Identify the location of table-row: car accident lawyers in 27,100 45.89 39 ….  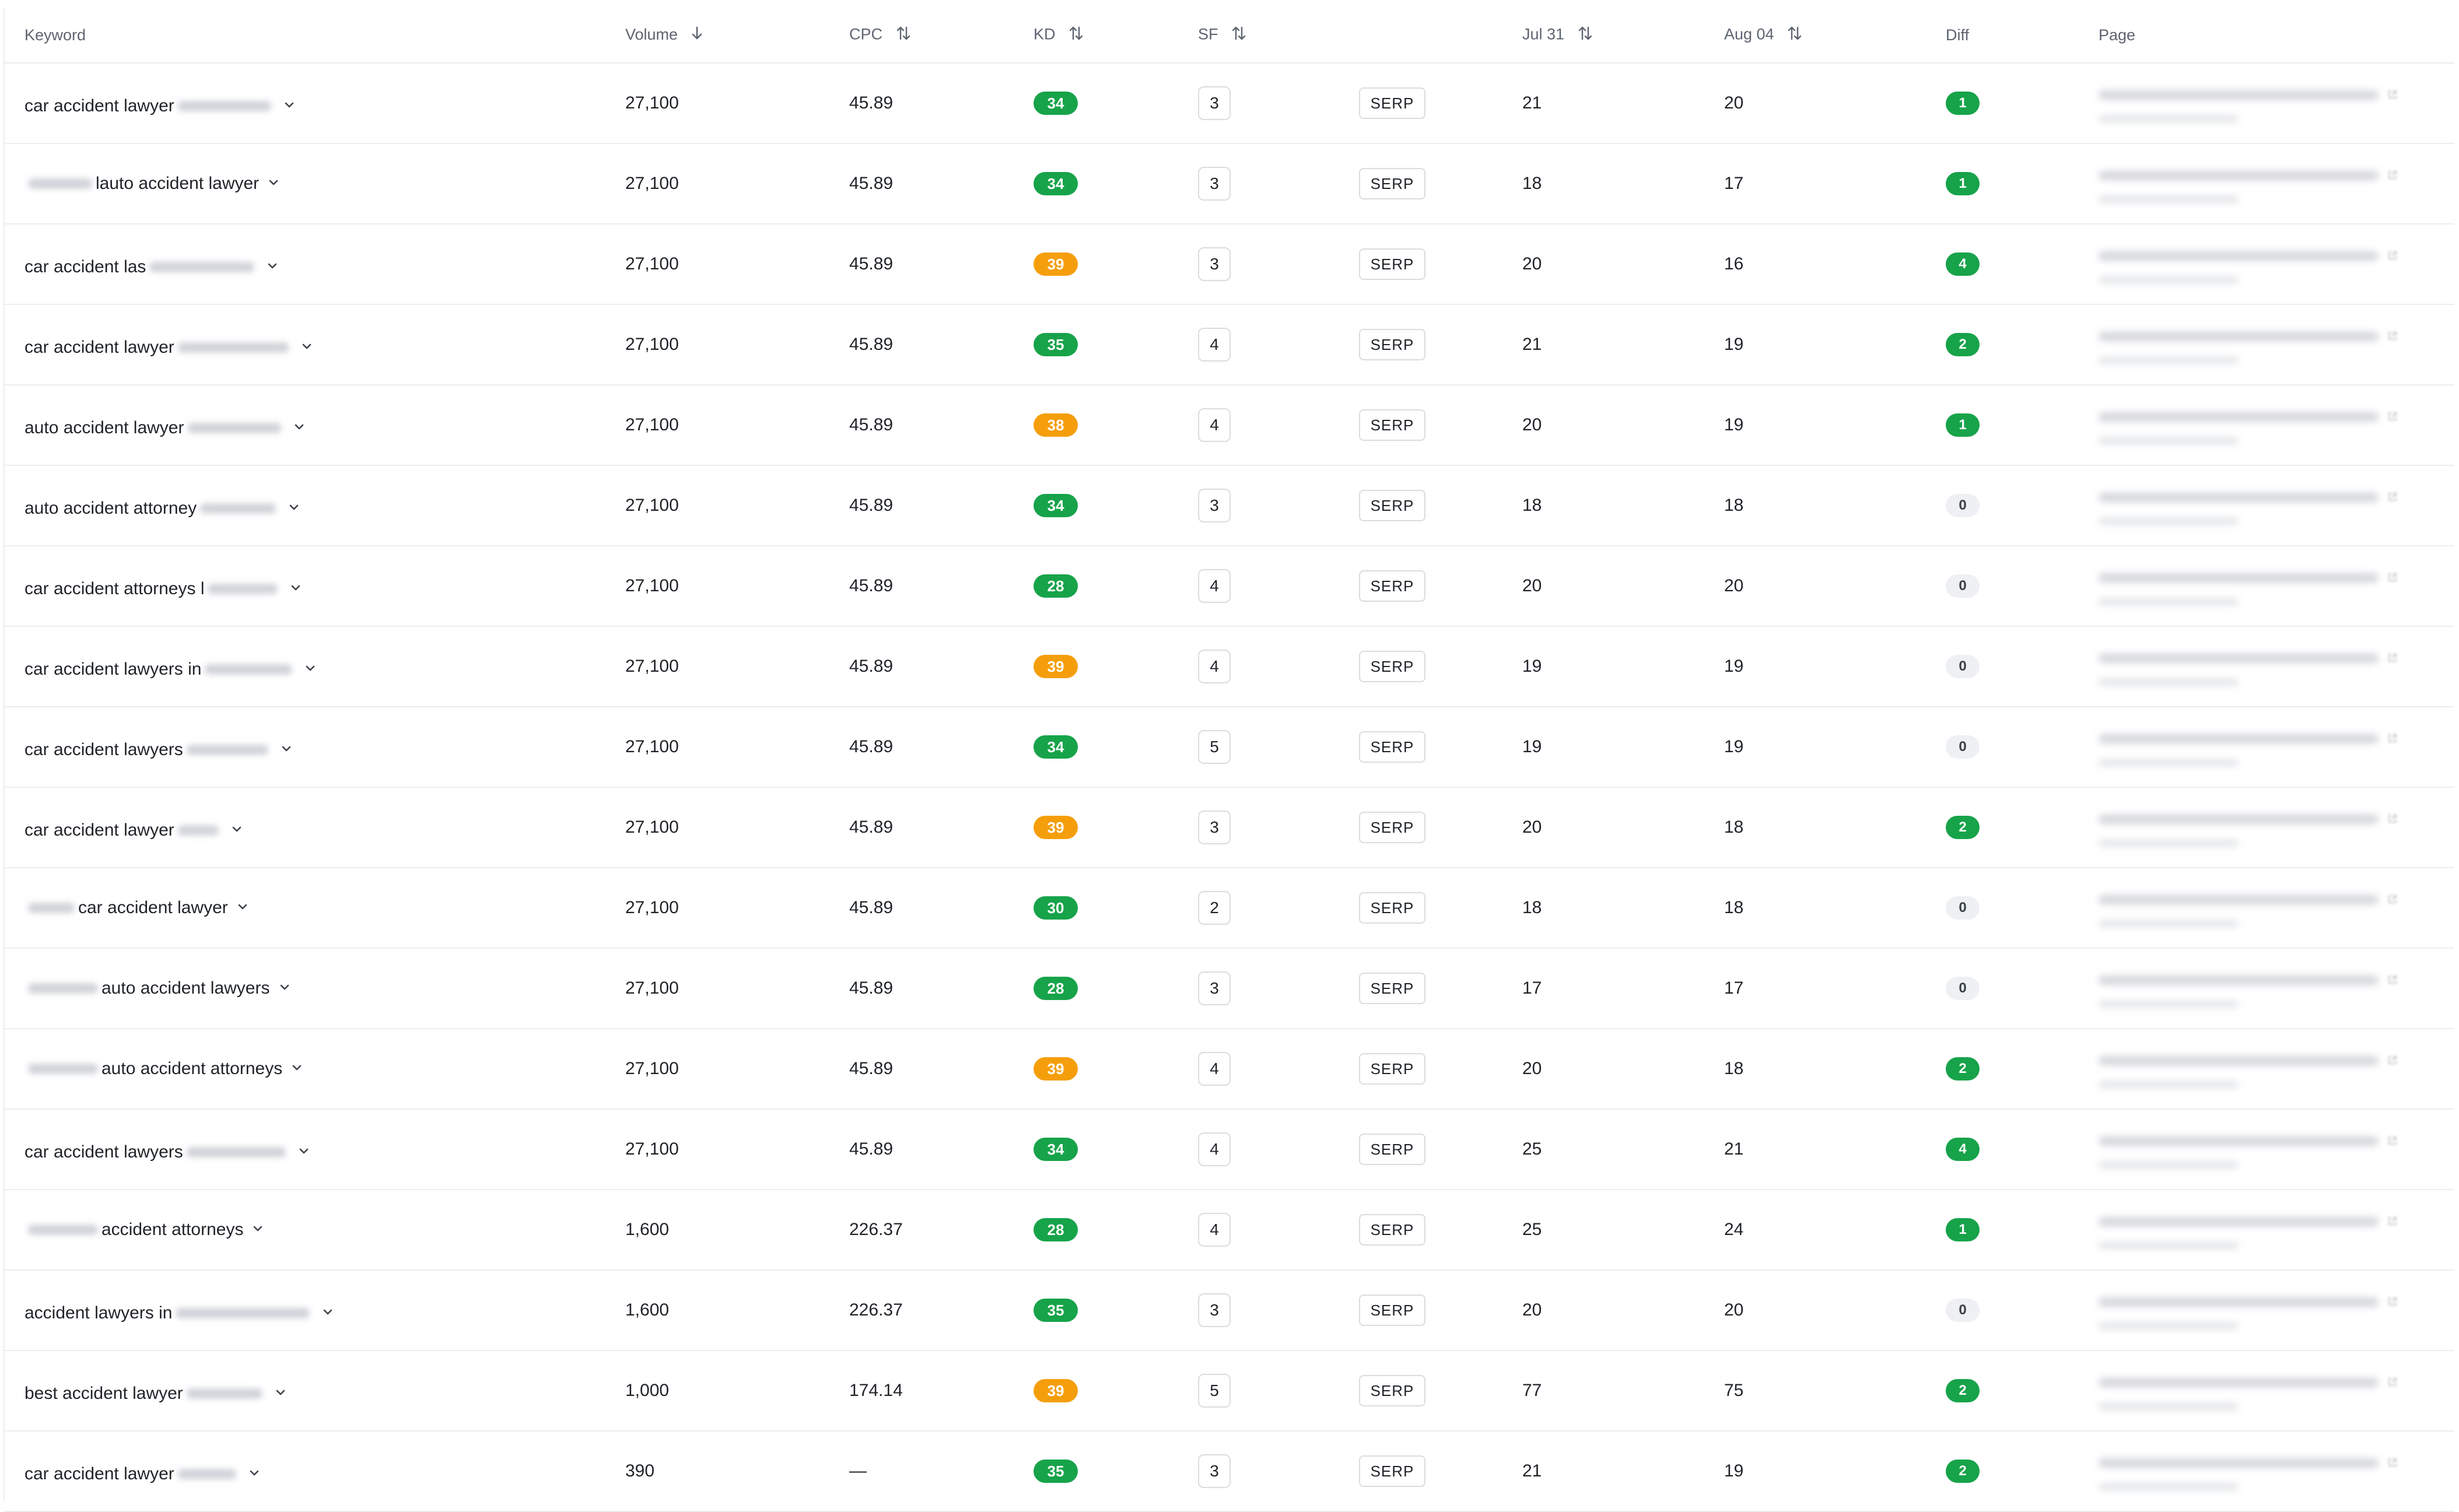
(1229, 666).